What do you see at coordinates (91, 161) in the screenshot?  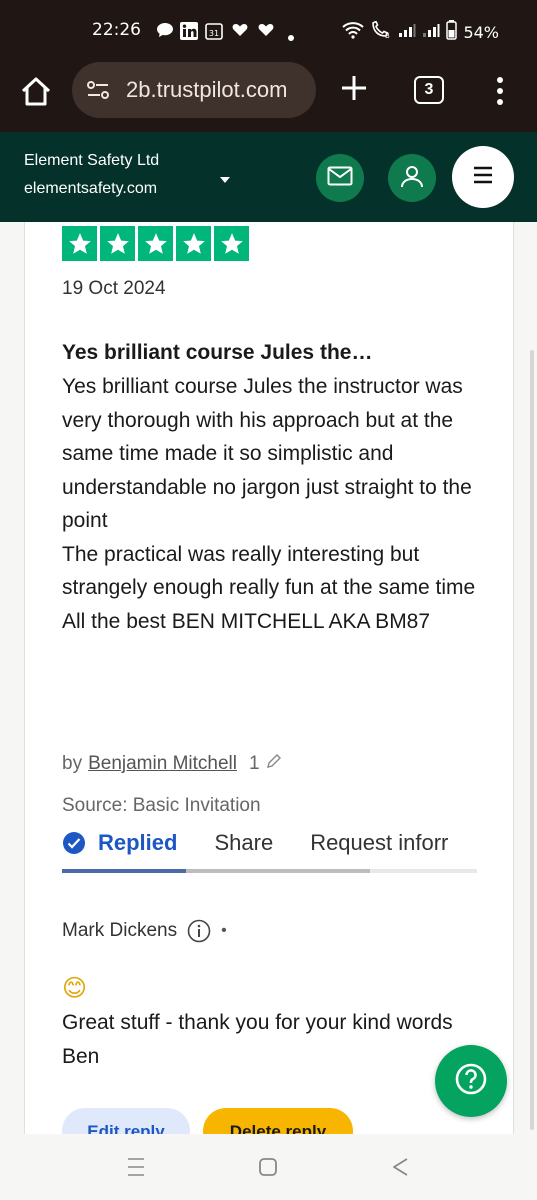 I see `company-name: Element Safety Ltd` at bounding box center [91, 161].